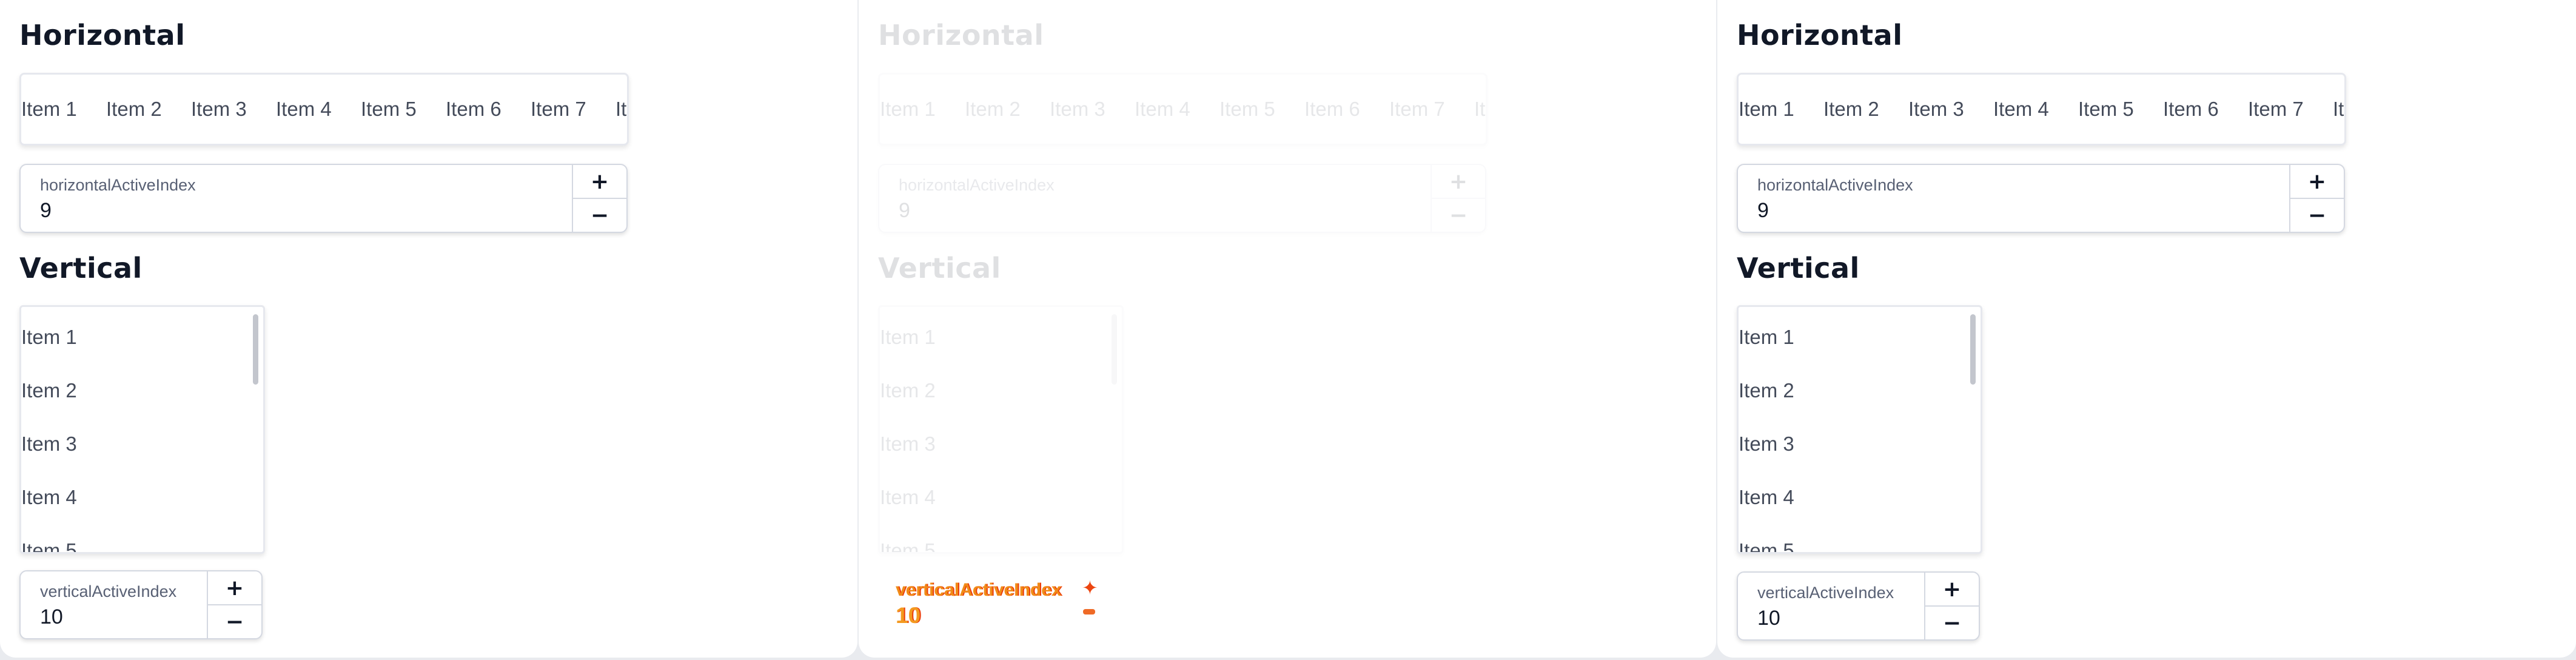  I want to click on decrement-button, so click(1089, 612).